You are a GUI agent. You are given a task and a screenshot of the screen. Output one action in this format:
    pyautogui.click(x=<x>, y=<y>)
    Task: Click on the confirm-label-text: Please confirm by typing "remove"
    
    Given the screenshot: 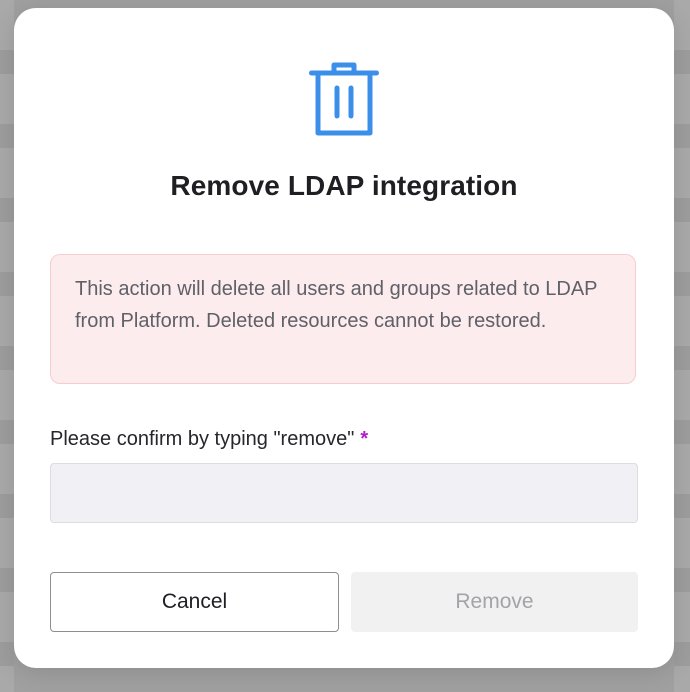 What is the action you would take?
    pyautogui.click(x=202, y=439)
    